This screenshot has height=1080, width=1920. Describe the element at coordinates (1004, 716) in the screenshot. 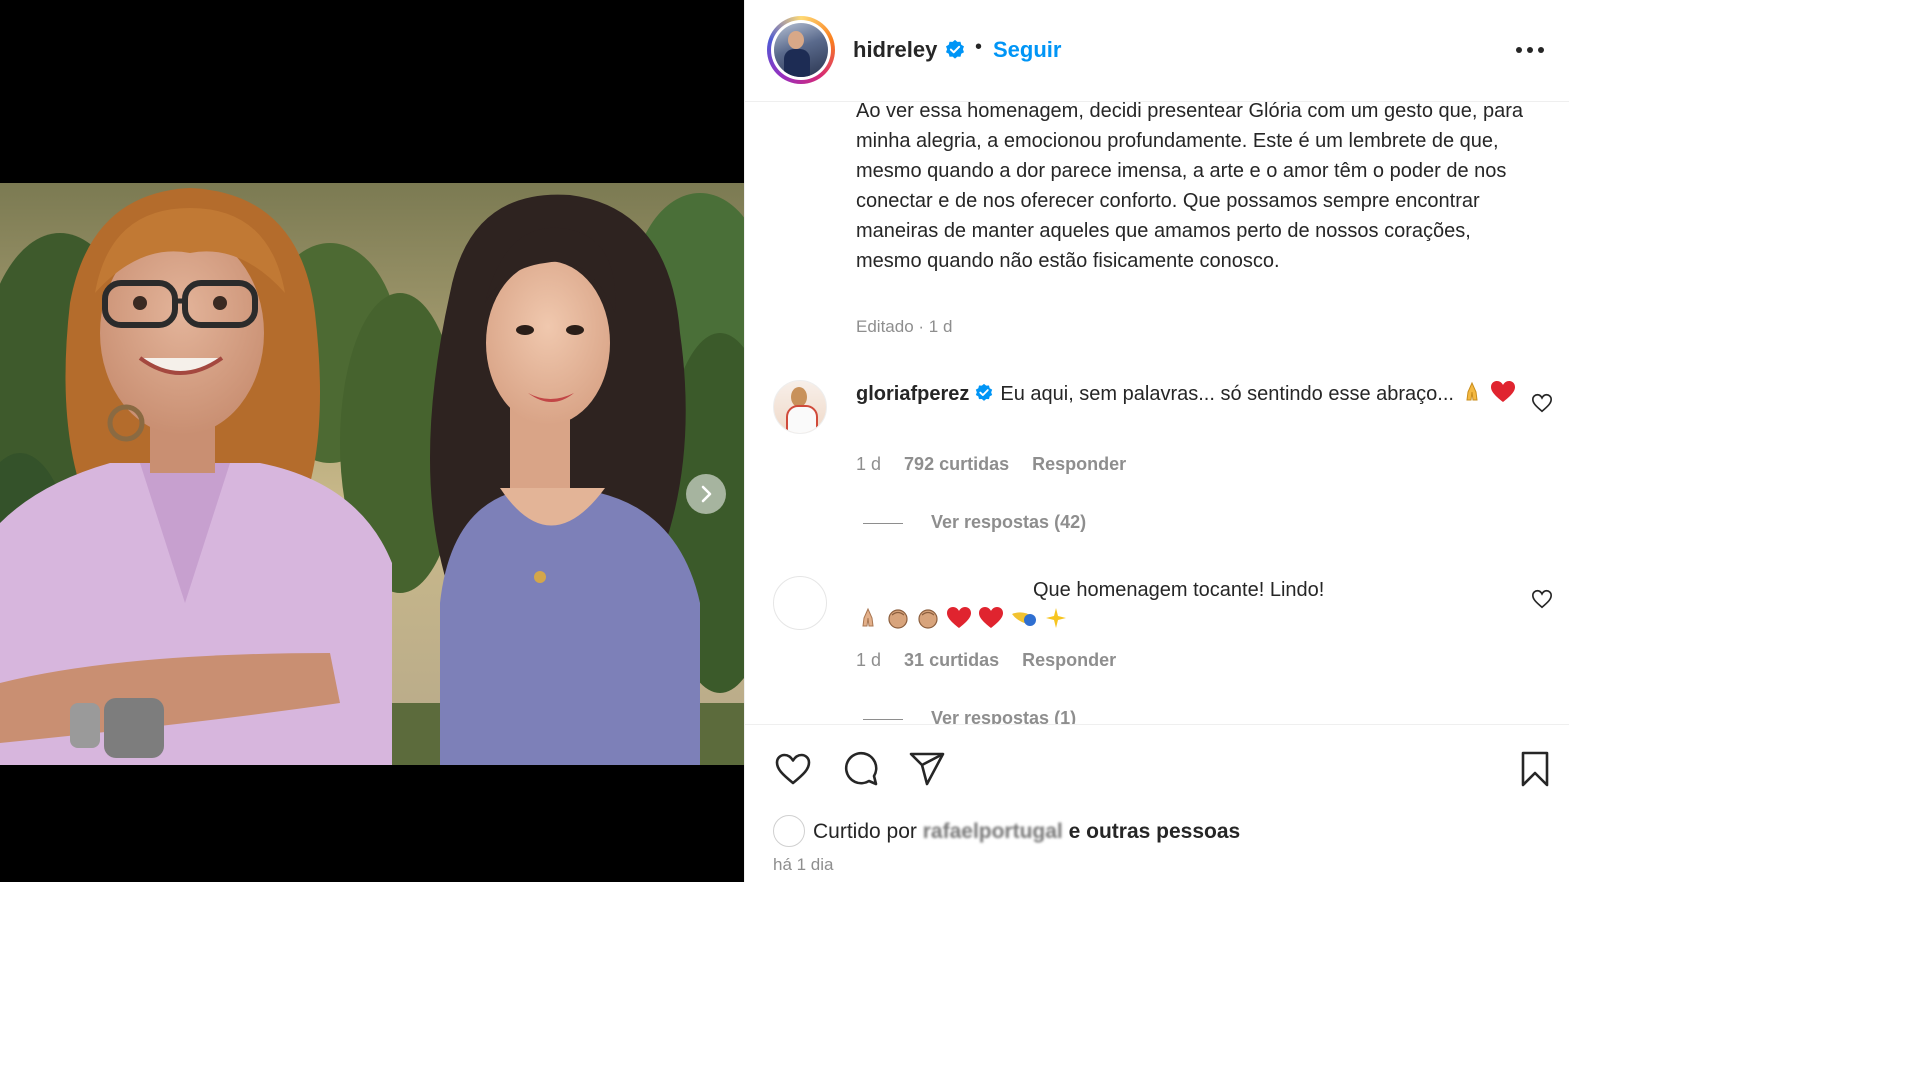

I see `view-replies-label: Ver respostas (1)` at that location.